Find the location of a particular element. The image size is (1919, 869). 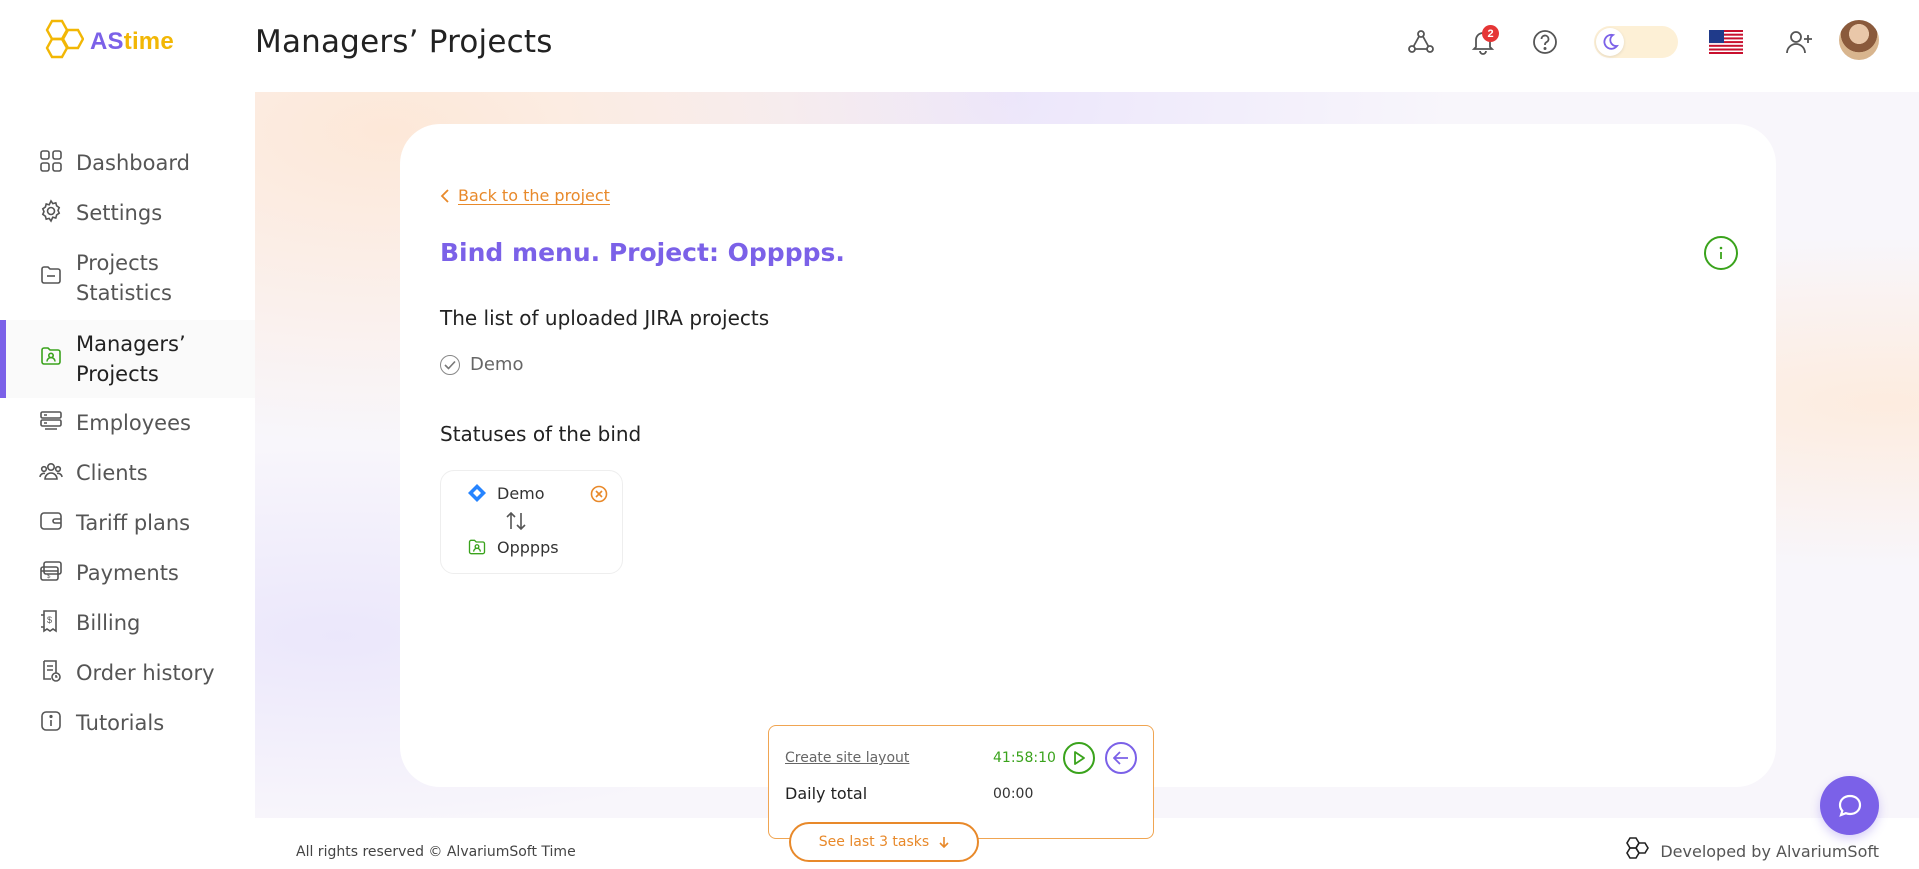

toggle-knob is located at coordinates (1610, 42).